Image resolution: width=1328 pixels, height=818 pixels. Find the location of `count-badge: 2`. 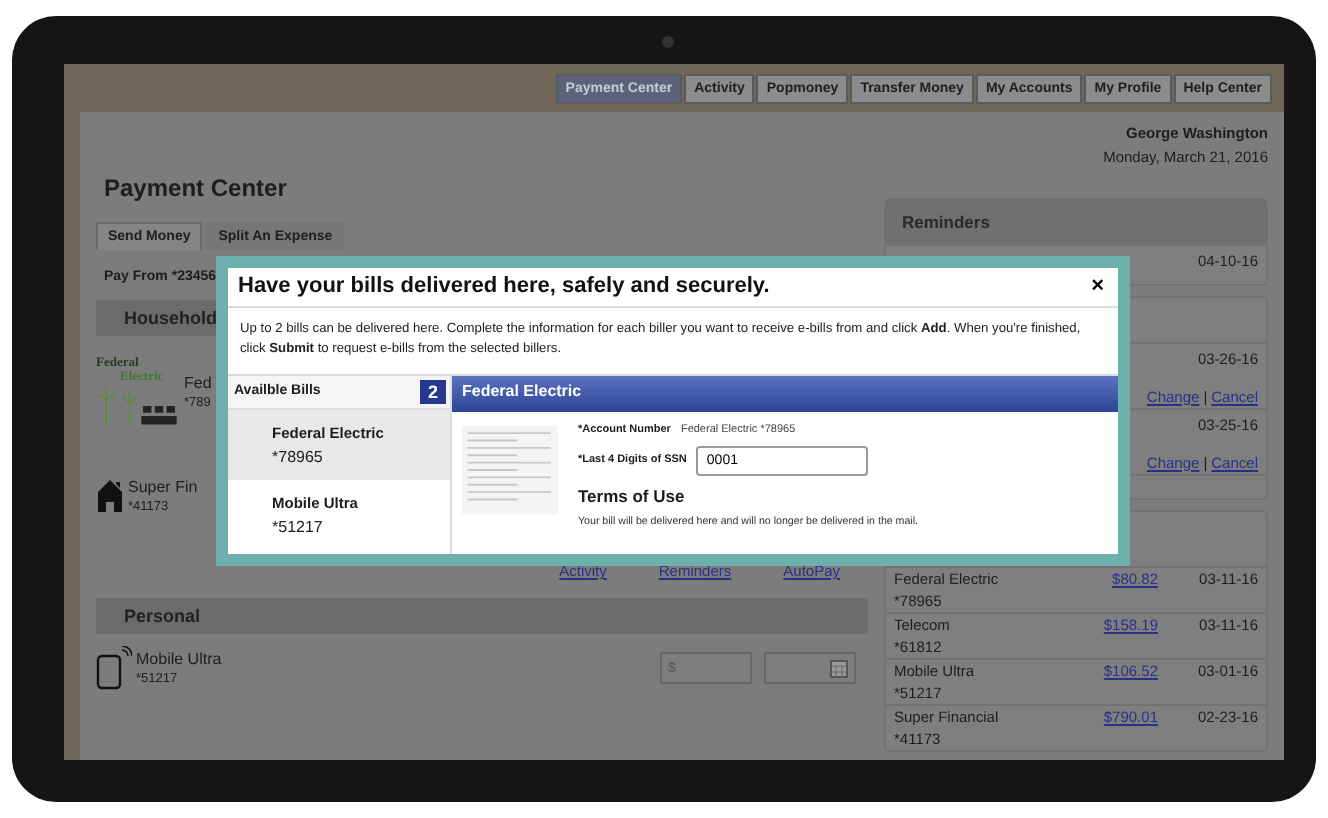

count-badge: 2 is located at coordinates (432, 391).